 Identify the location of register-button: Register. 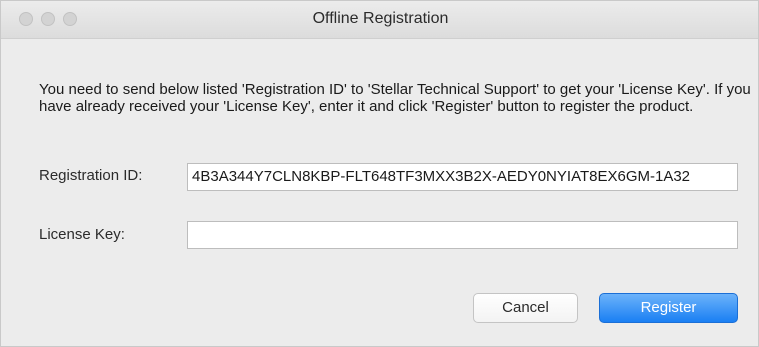
(668, 308).